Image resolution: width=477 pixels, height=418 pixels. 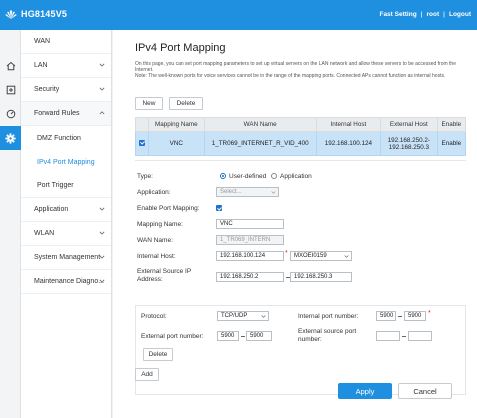 I want to click on table-header-external-host: External Host, so click(x=409, y=124).